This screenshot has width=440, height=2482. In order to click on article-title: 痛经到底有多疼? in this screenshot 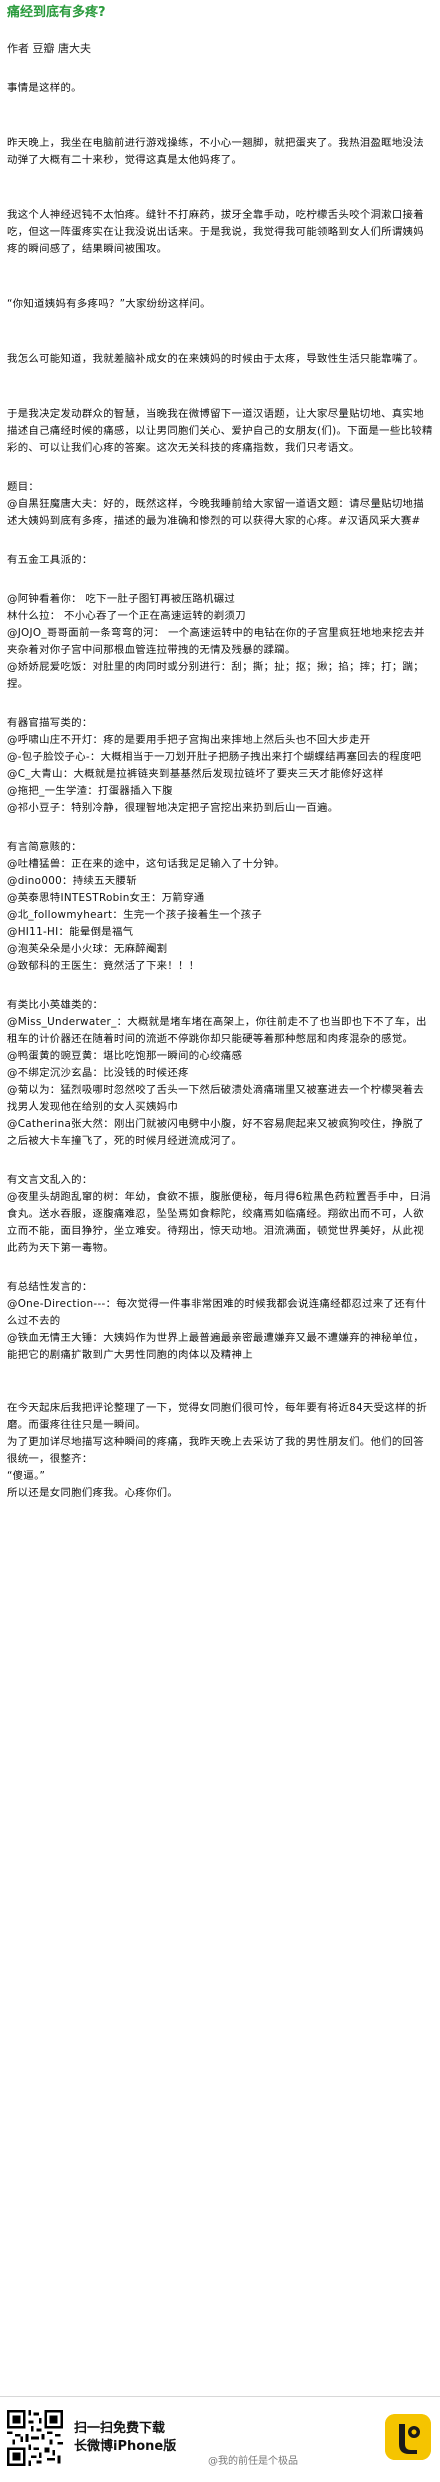, I will do `click(56, 12)`.